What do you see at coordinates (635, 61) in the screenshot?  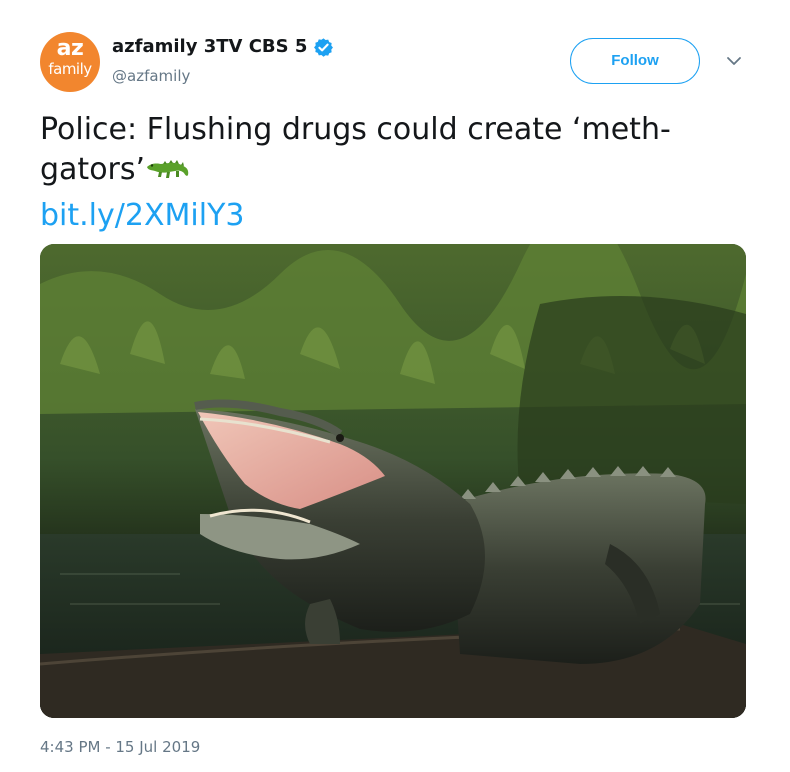 I see `follow-button: Follow` at bounding box center [635, 61].